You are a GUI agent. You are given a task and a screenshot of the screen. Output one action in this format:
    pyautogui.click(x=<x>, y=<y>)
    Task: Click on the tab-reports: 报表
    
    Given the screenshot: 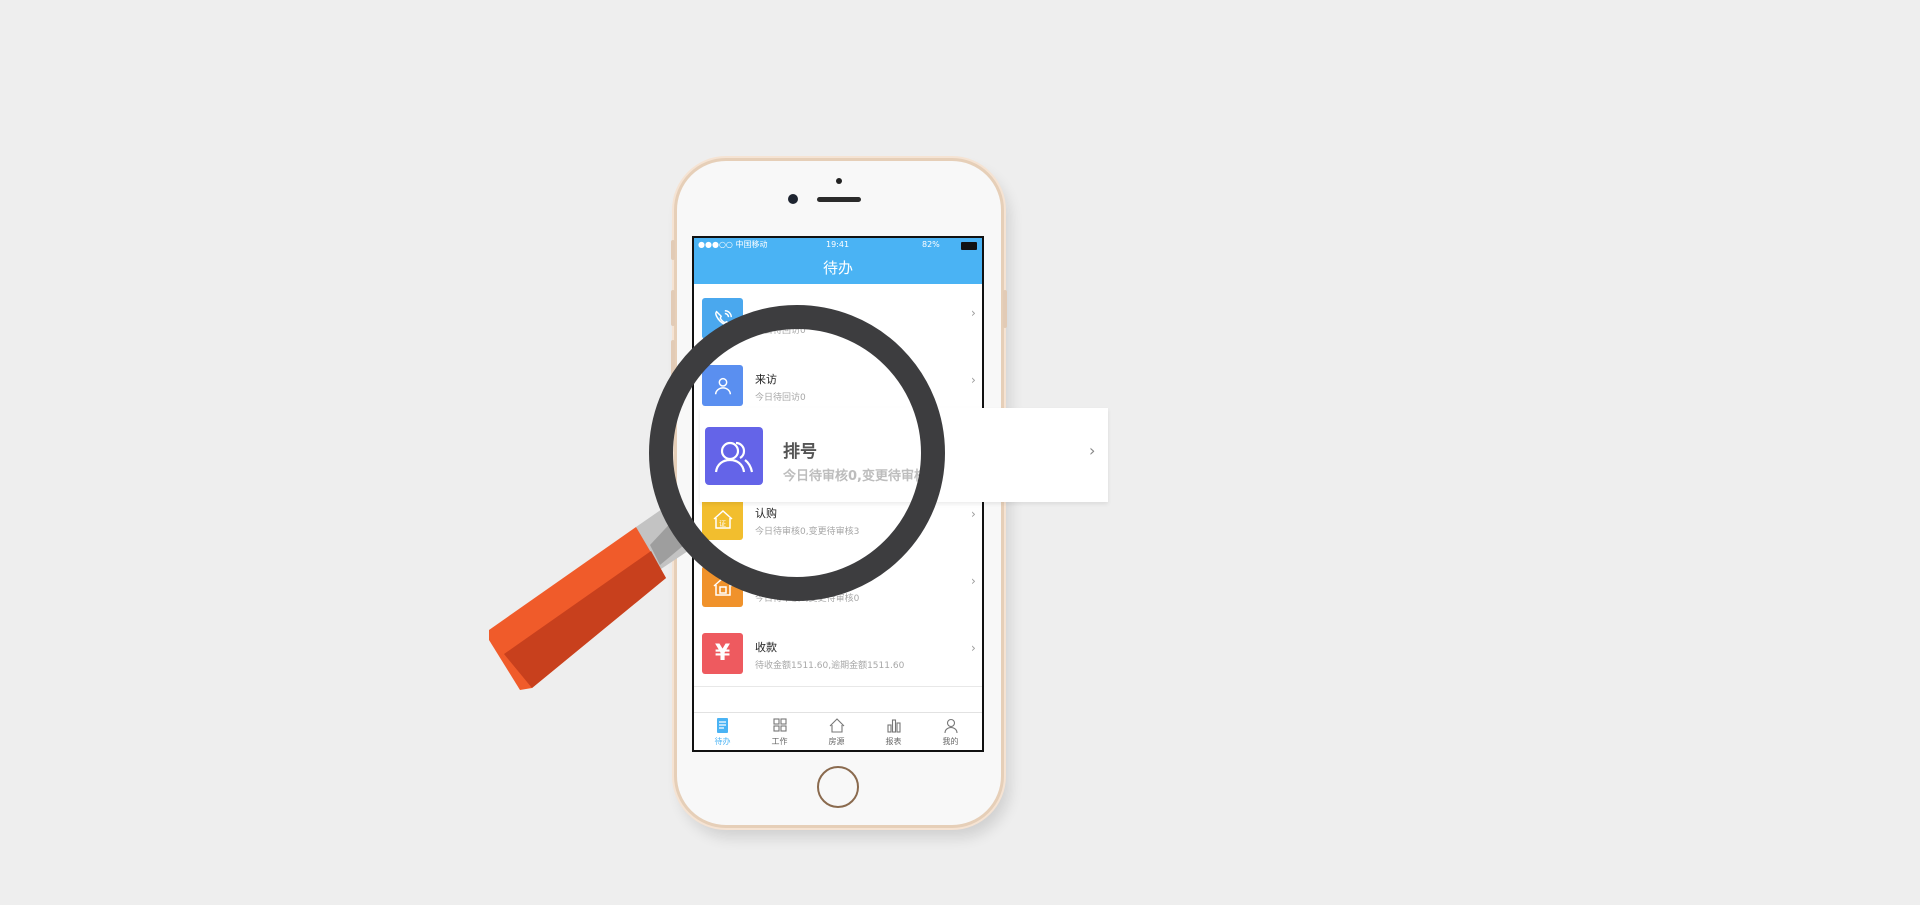 What is the action you would take?
    pyautogui.click(x=893, y=731)
    